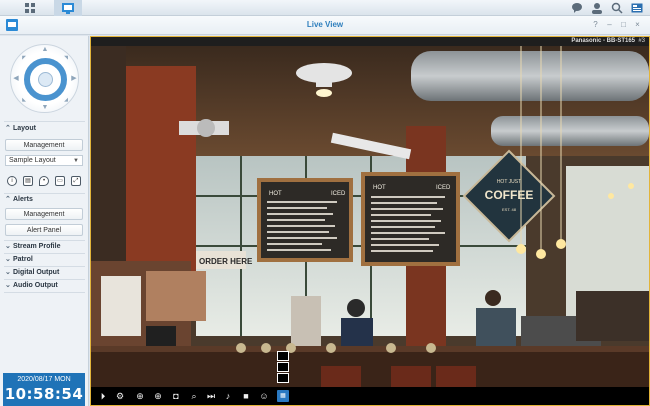 This screenshot has width=650, height=406. What do you see at coordinates (603, 41) in the screenshot?
I see `camera-name: Panasonic - BB-ST165` at bounding box center [603, 41].